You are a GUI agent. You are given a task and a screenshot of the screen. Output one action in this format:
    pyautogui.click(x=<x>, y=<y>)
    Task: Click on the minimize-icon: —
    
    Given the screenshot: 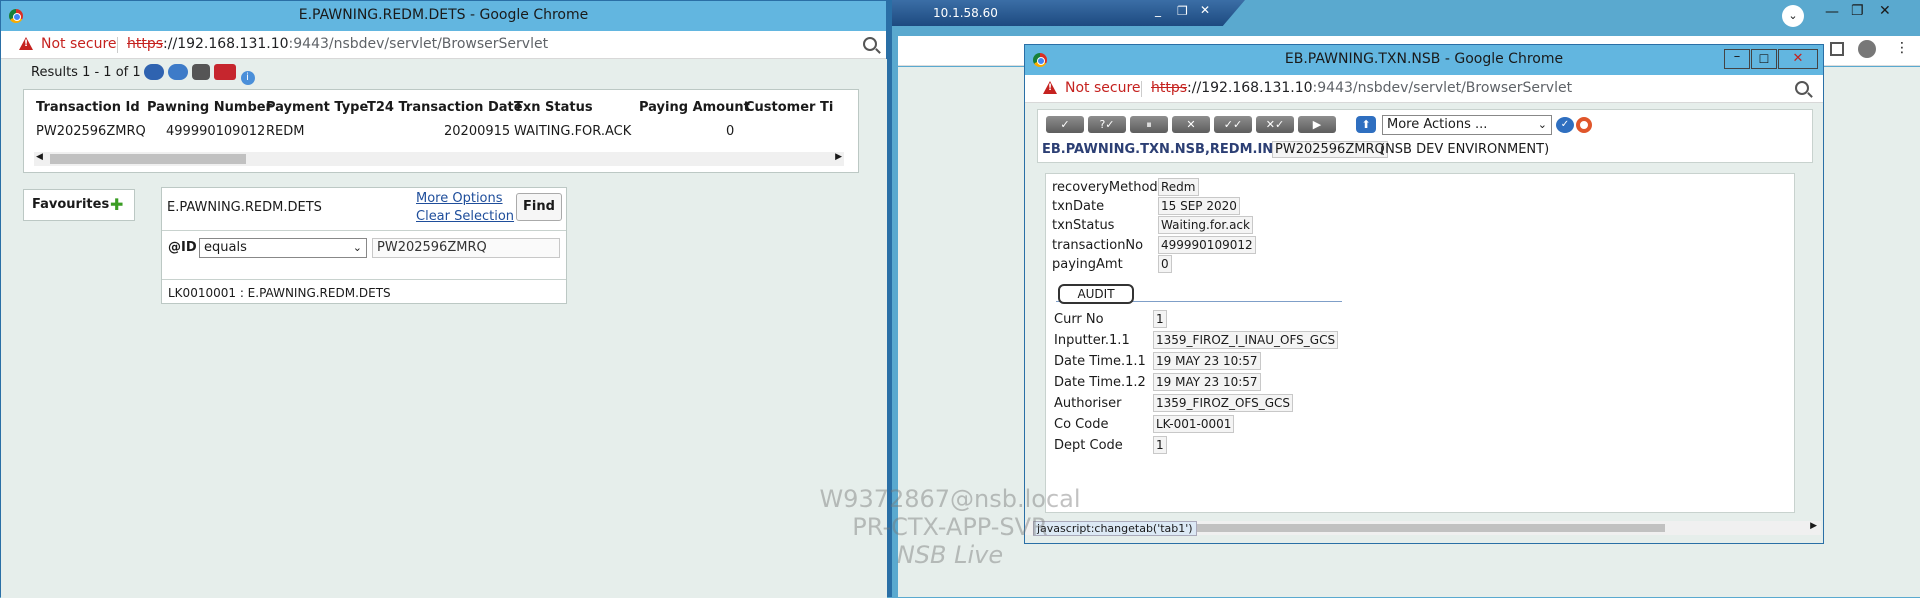 What is the action you would take?
    pyautogui.click(x=1832, y=12)
    